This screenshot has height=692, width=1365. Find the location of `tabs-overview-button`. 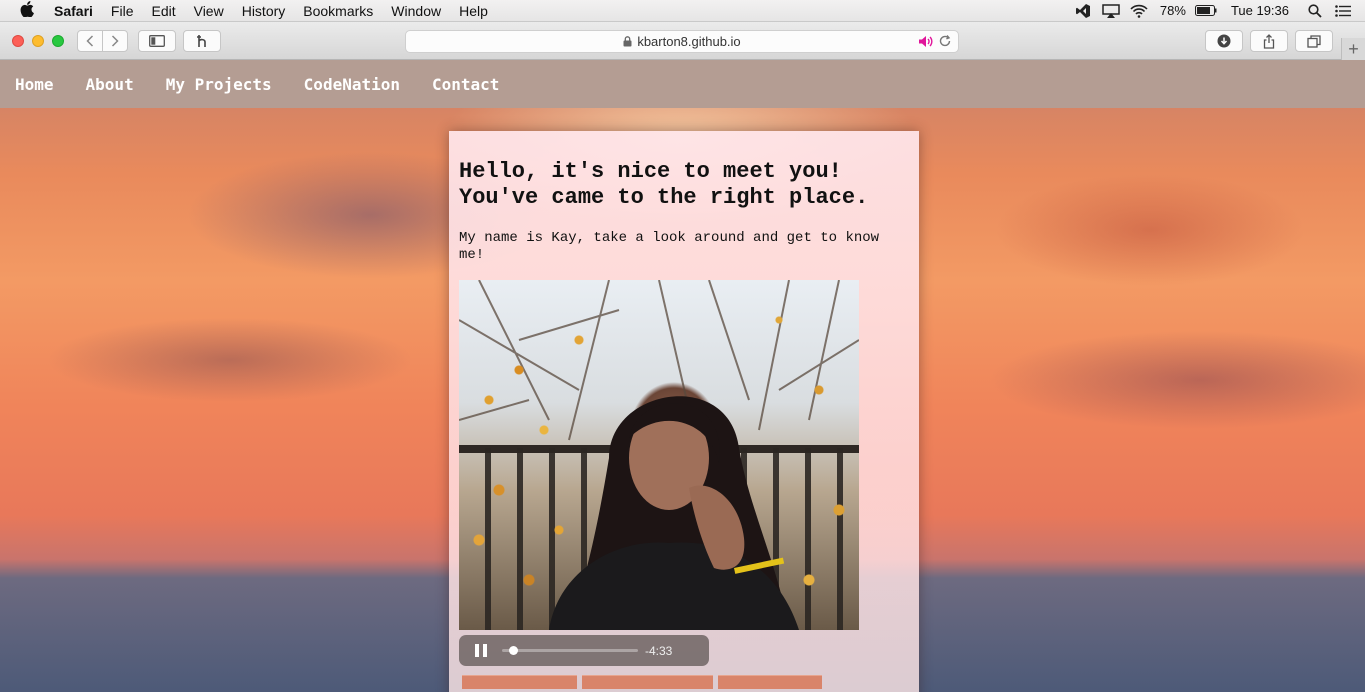

tabs-overview-button is located at coordinates (1314, 41).